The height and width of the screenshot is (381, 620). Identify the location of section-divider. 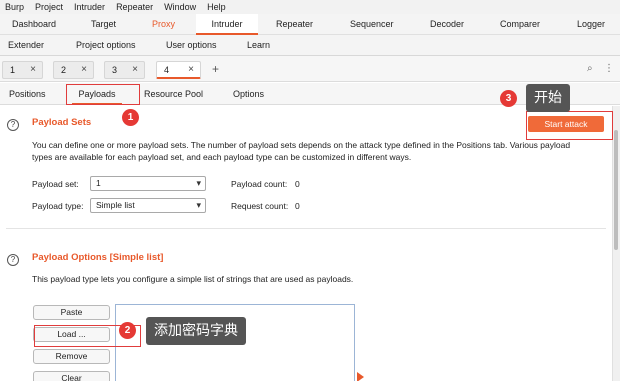
(306, 228).